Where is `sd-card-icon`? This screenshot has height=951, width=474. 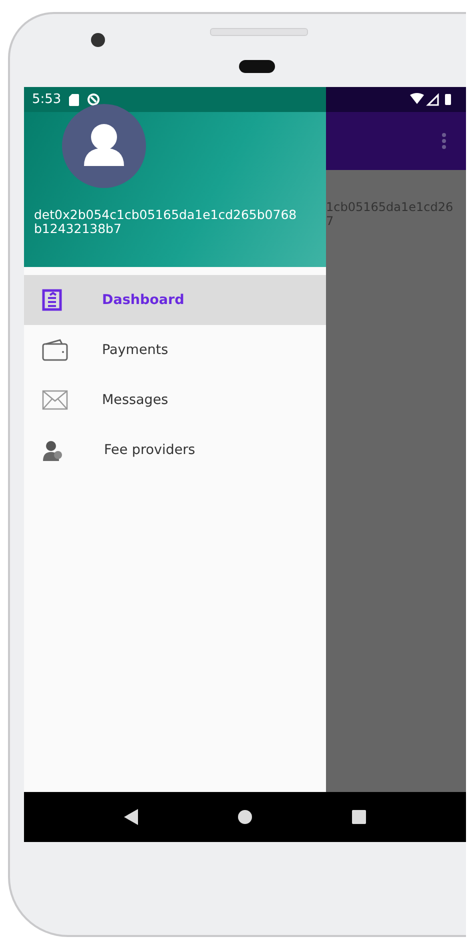
sd-card-icon is located at coordinates (74, 100).